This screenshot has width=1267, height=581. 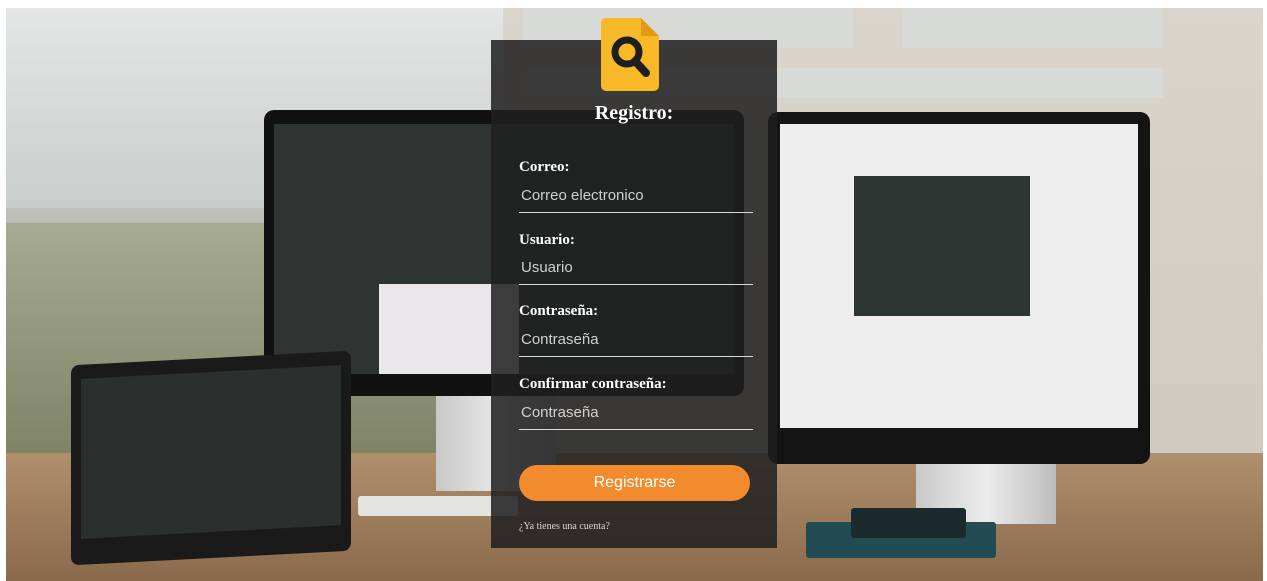 What do you see at coordinates (636, 340) in the screenshot?
I see `password-input` at bounding box center [636, 340].